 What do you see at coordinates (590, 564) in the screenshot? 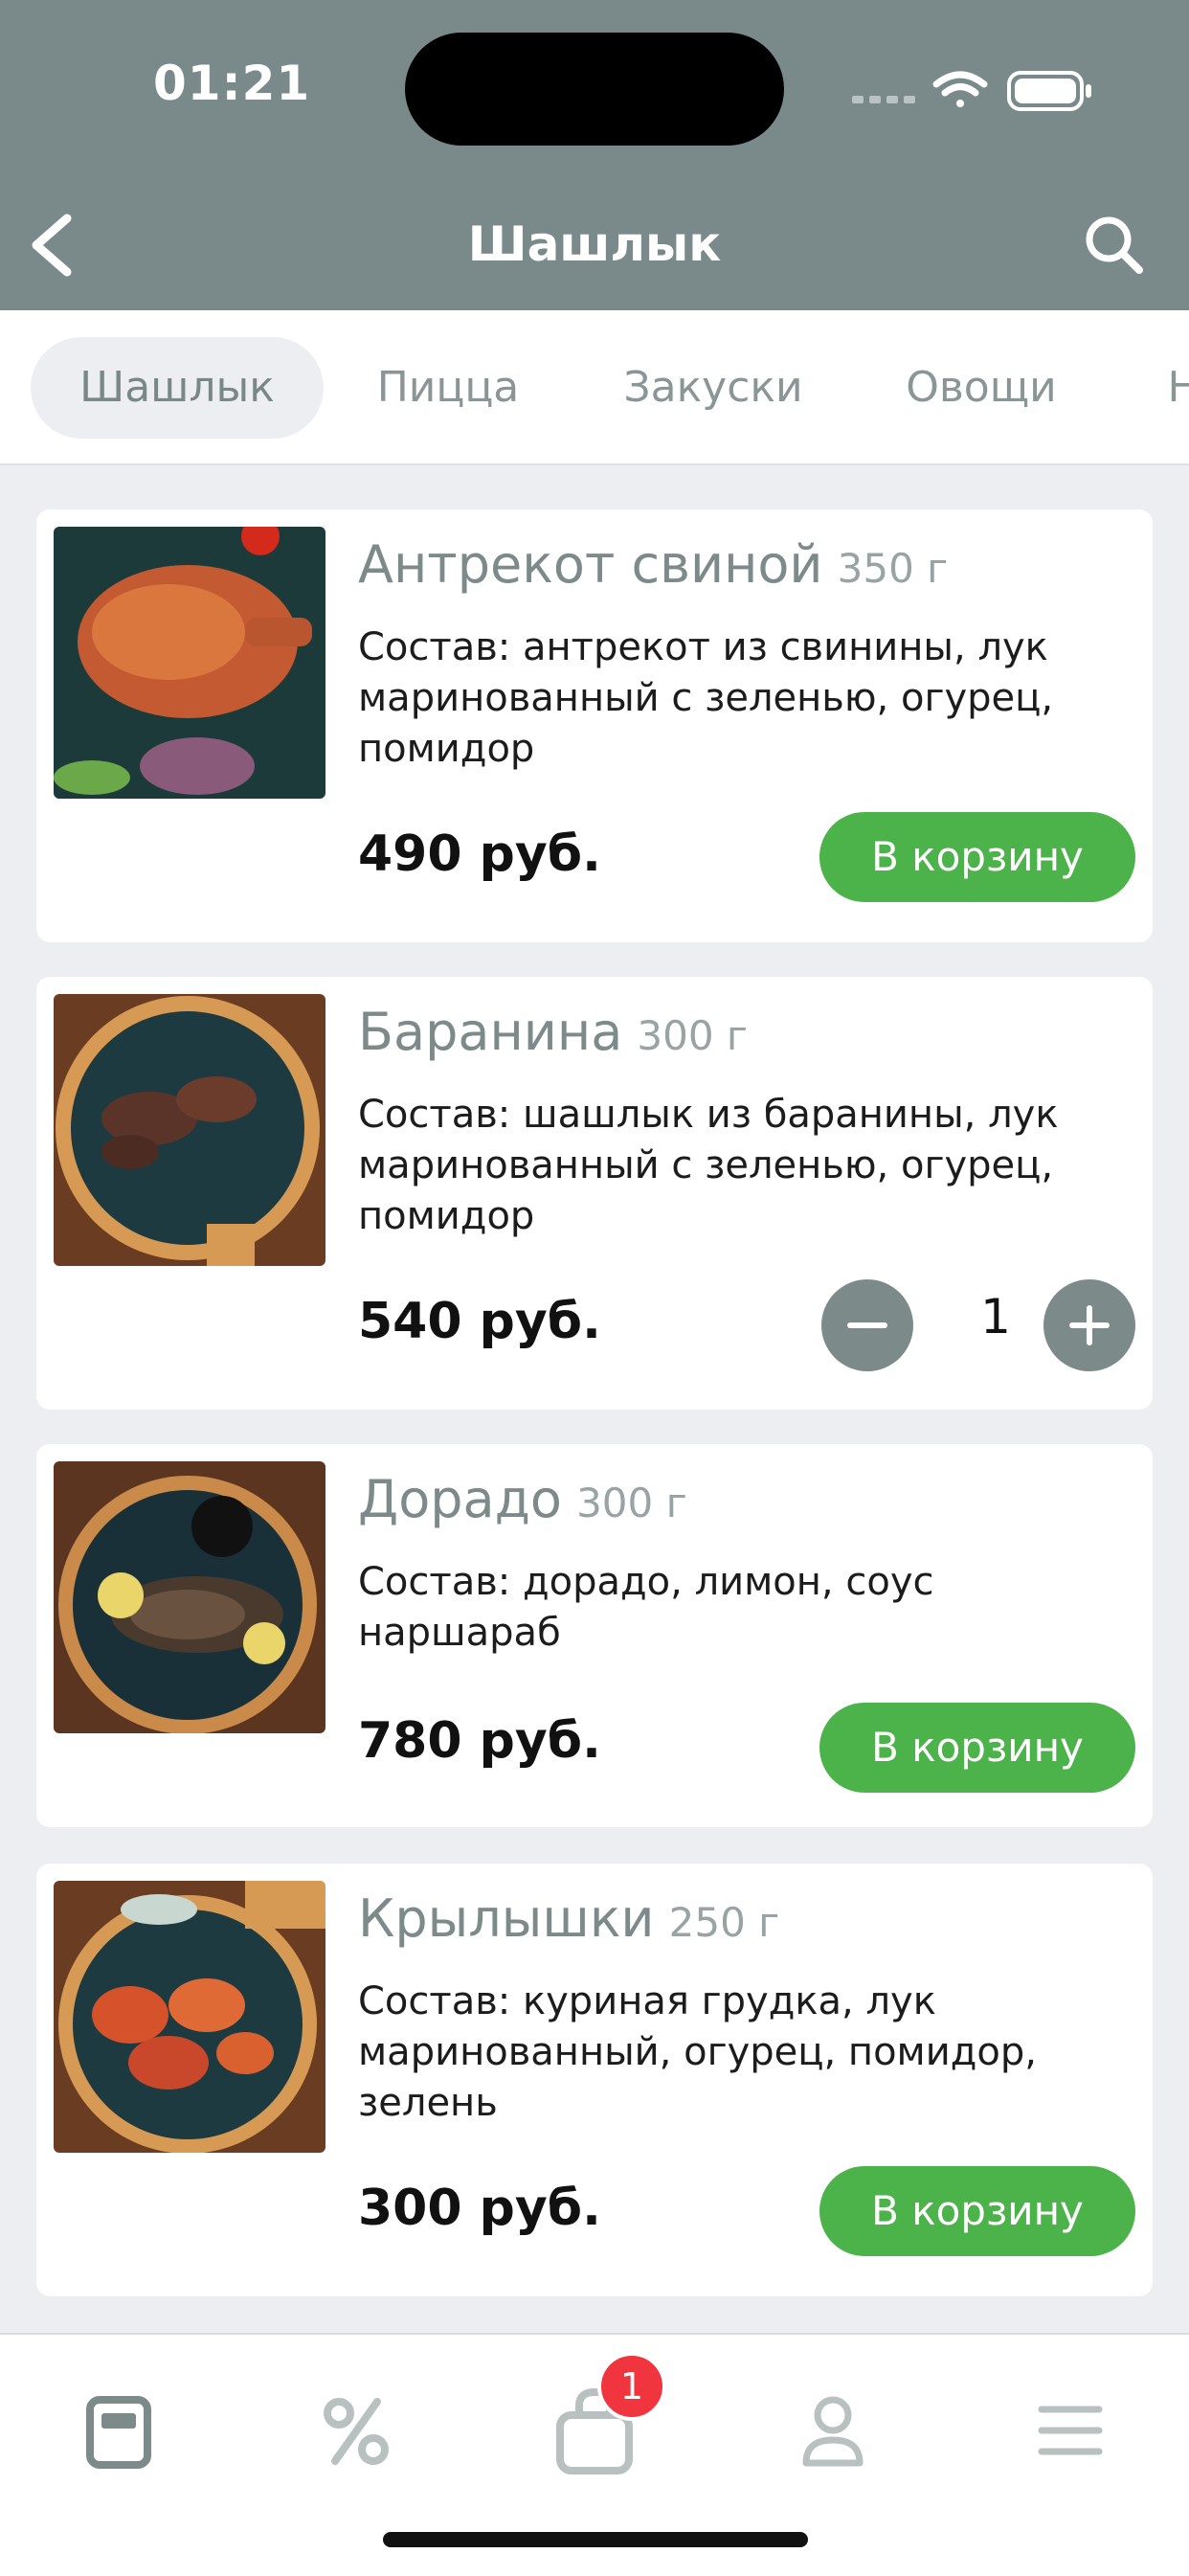
I see `product-name: Антрекот свиной` at bounding box center [590, 564].